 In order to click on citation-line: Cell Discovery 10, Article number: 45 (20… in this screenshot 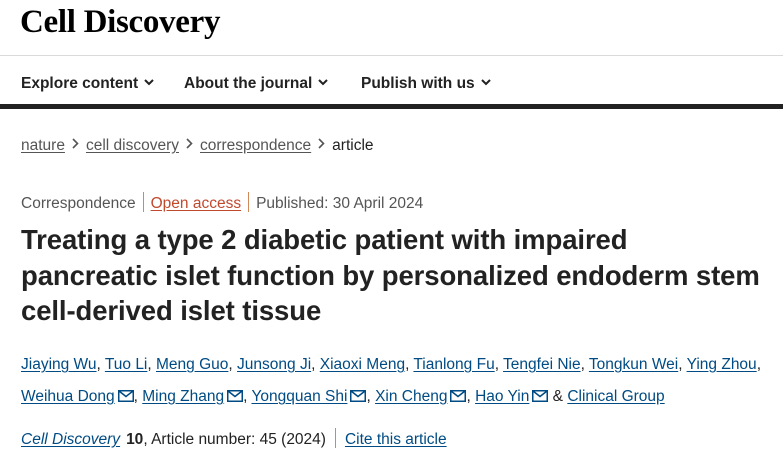, I will do `click(234, 438)`.